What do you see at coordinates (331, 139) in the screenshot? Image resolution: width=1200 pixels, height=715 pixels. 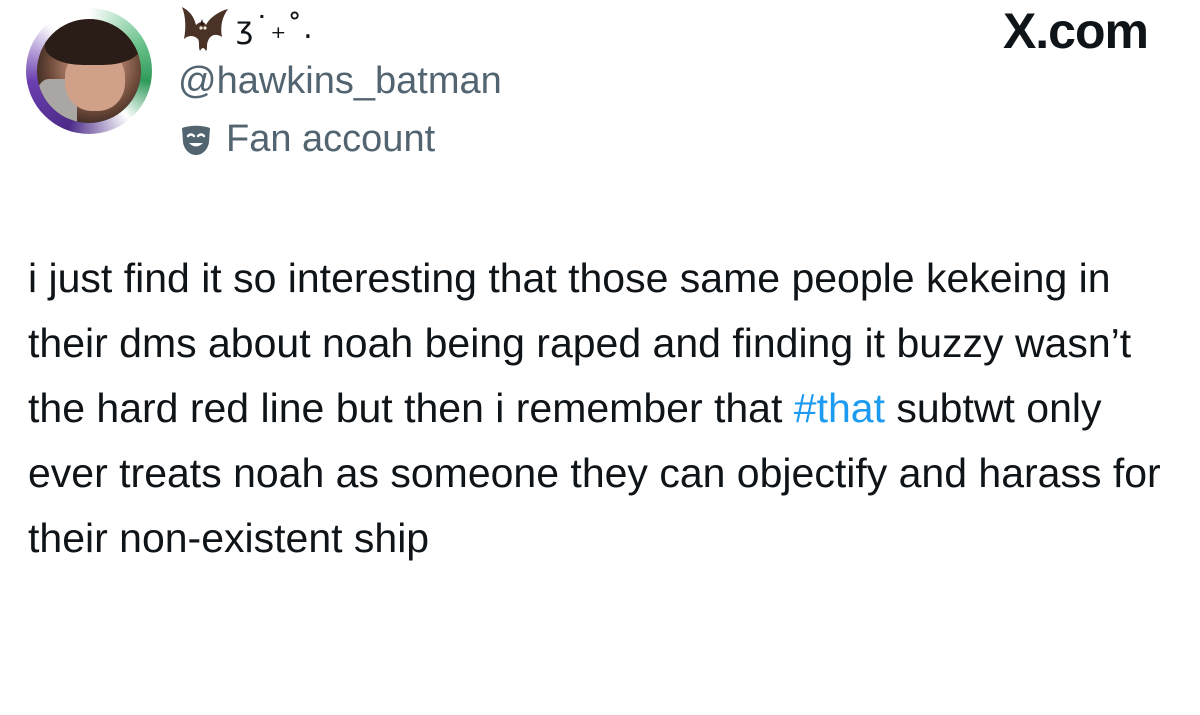 I see `account-label-text: Fan account` at bounding box center [331, 139].